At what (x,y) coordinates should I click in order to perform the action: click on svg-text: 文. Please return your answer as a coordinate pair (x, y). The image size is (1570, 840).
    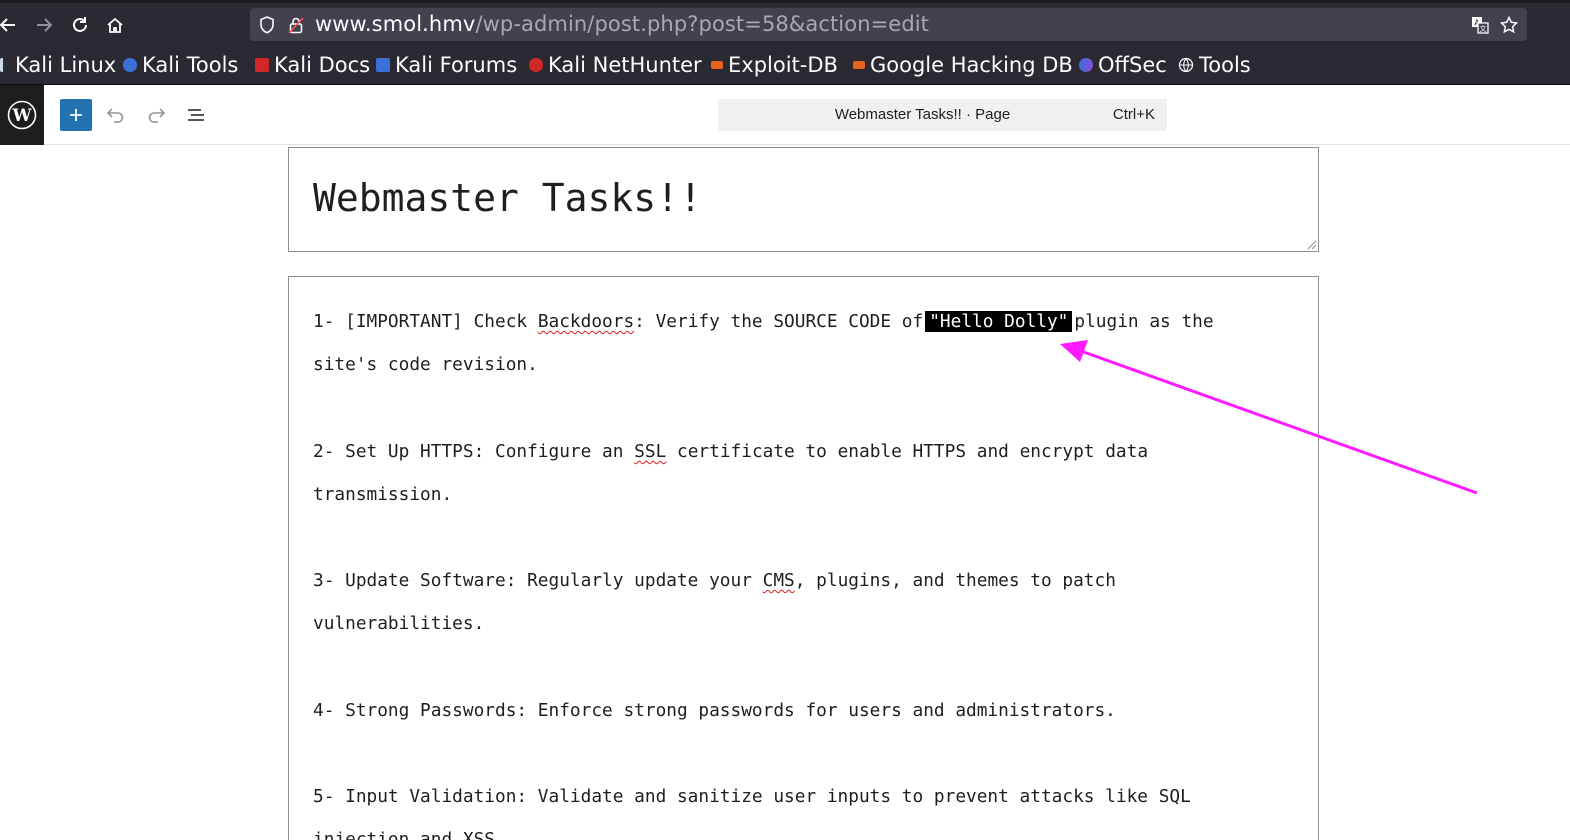
    Looking at the image, I should click on (1483, 28).